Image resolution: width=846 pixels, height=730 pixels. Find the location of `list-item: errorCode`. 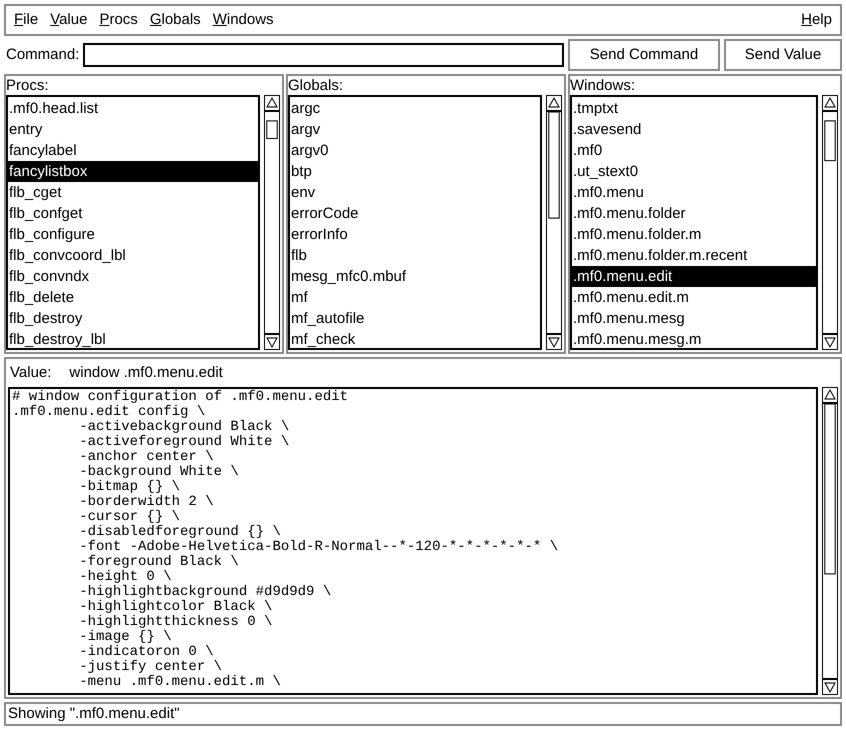

list-item: errorCode is located at coordinates (415, 213).